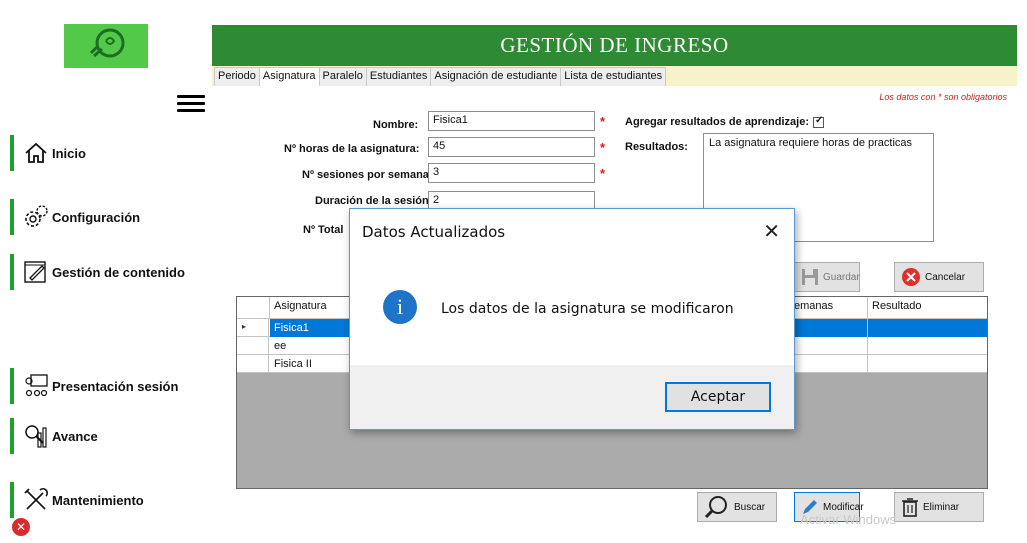 This screenshot has width=1027, height=543. Describe the element at coordinates (818, 121) in the screenshot. I see `agregar-resultados-checkbox` at that location.